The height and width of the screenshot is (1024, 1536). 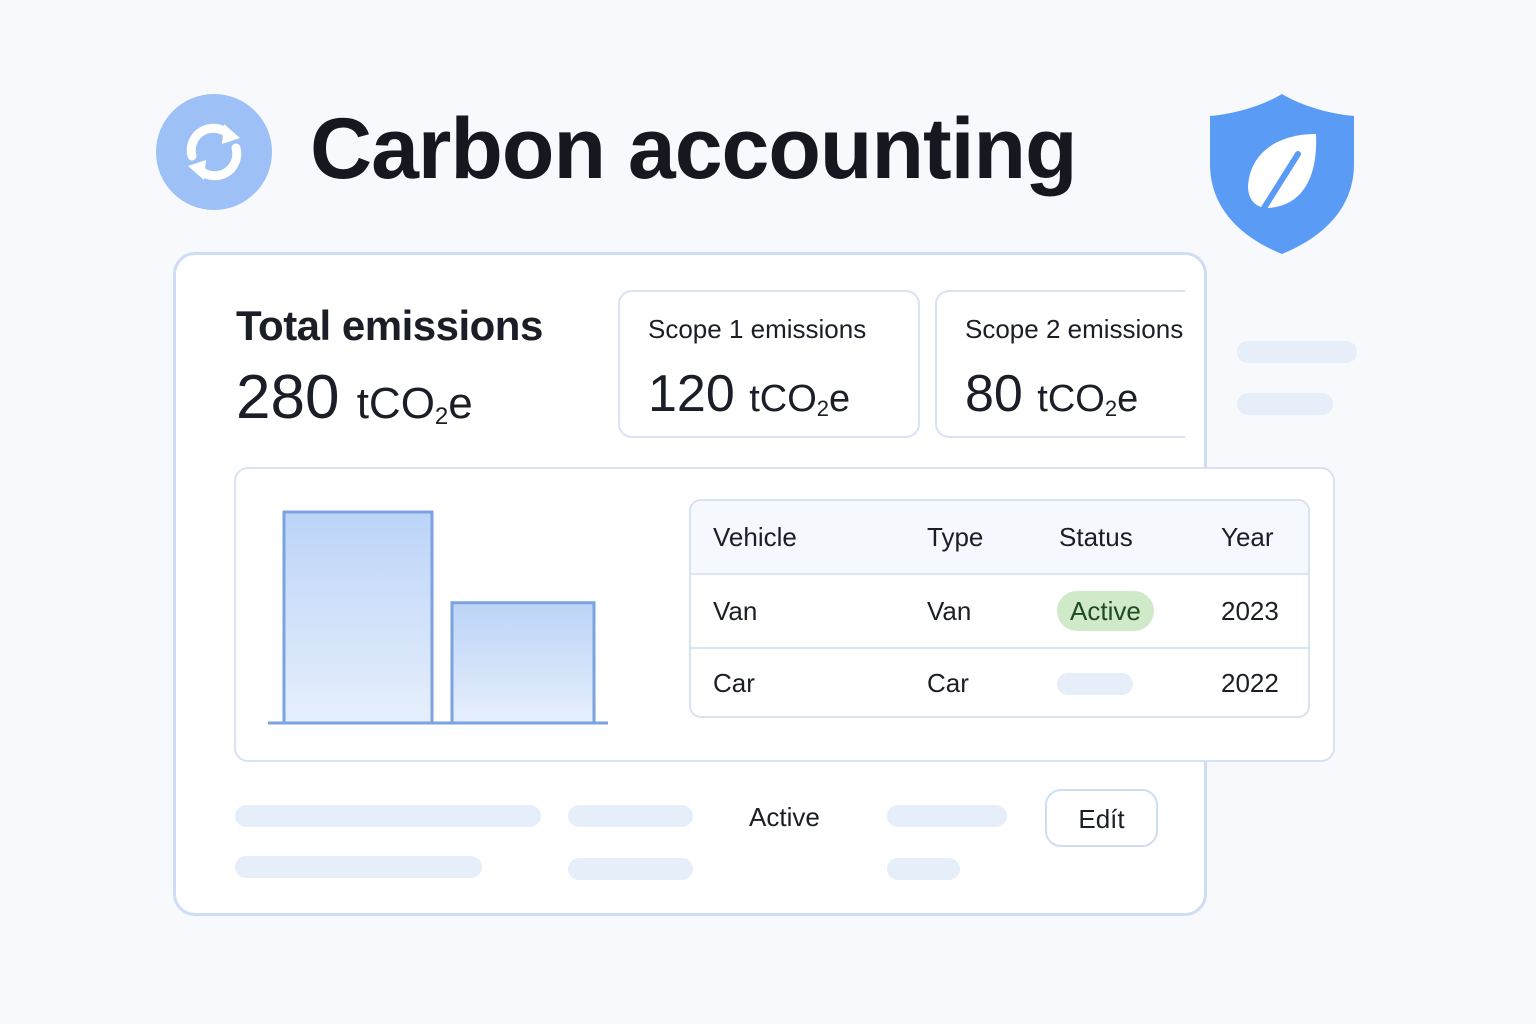 What do you see at coordinates (691, 394) in the screenshot?
I see `scope1-number: 120` at bounding box center [691, 394].